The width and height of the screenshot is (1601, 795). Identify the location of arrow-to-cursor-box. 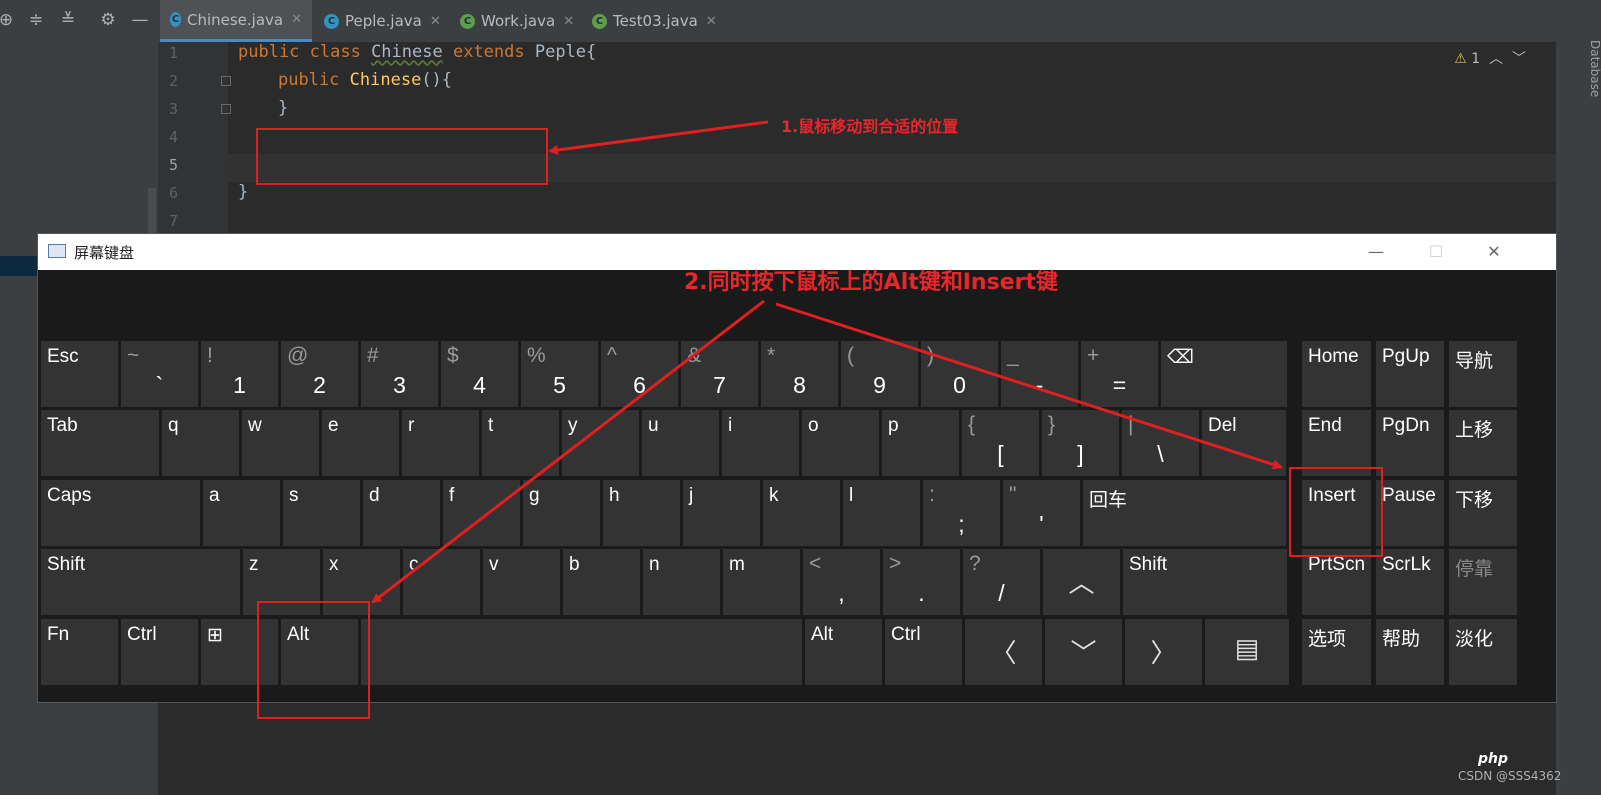
(658, 137).